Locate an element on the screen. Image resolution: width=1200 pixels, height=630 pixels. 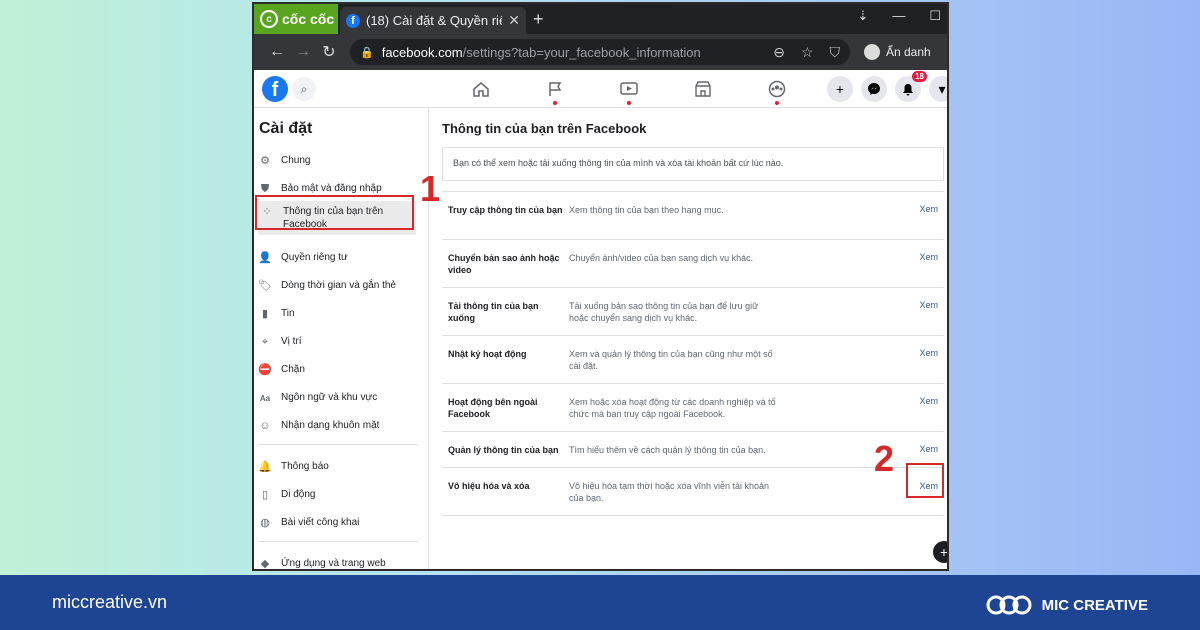
lock-icon: 🔒 is located at coordinates (367, 52).